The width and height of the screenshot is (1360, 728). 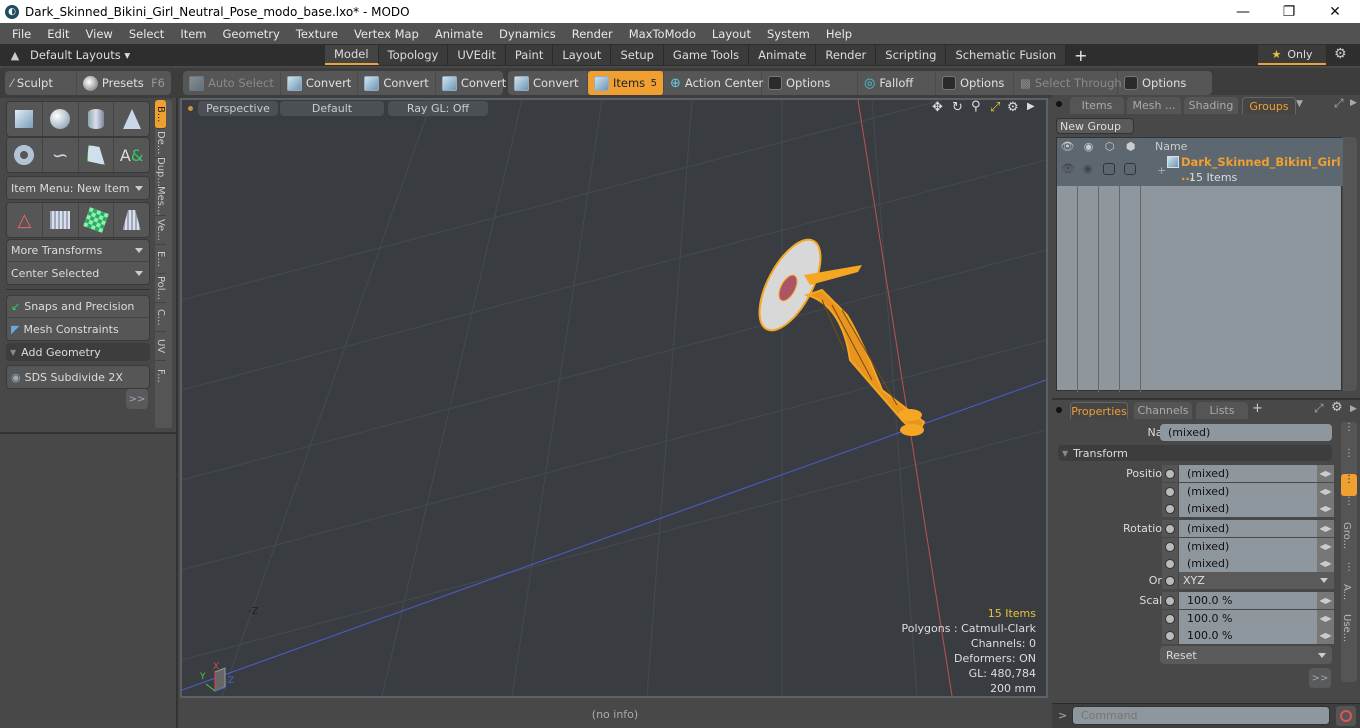 What do you see at coordinates (251, 34) in the screenshot?
I see `menu-geometry: Geometry` at bounding box center [251, 34].